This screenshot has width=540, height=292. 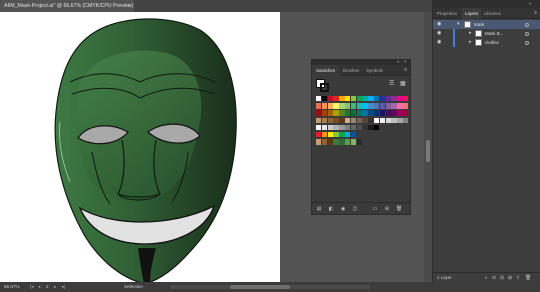 I want to click on new-group-icon: ▭, so click(x=375, y=209).